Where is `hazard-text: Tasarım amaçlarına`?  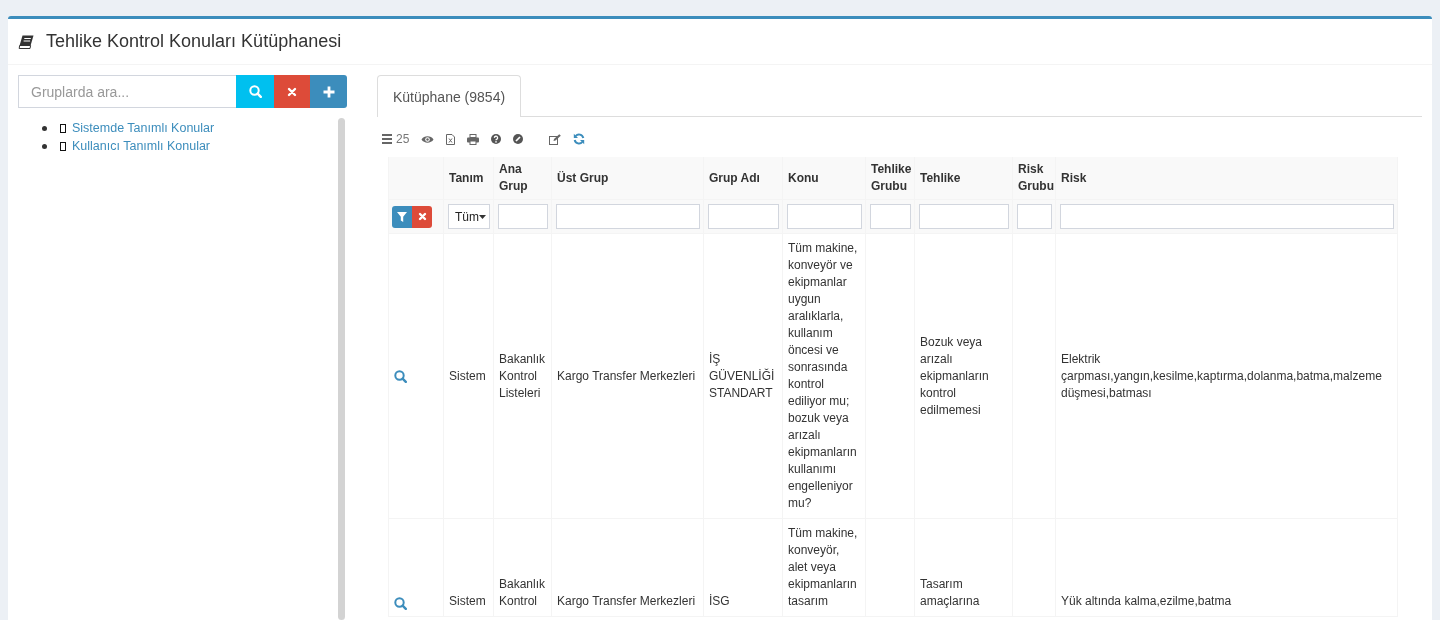 hazard-text: Tasarım amaçlarına is located at coordinates (950, 592).